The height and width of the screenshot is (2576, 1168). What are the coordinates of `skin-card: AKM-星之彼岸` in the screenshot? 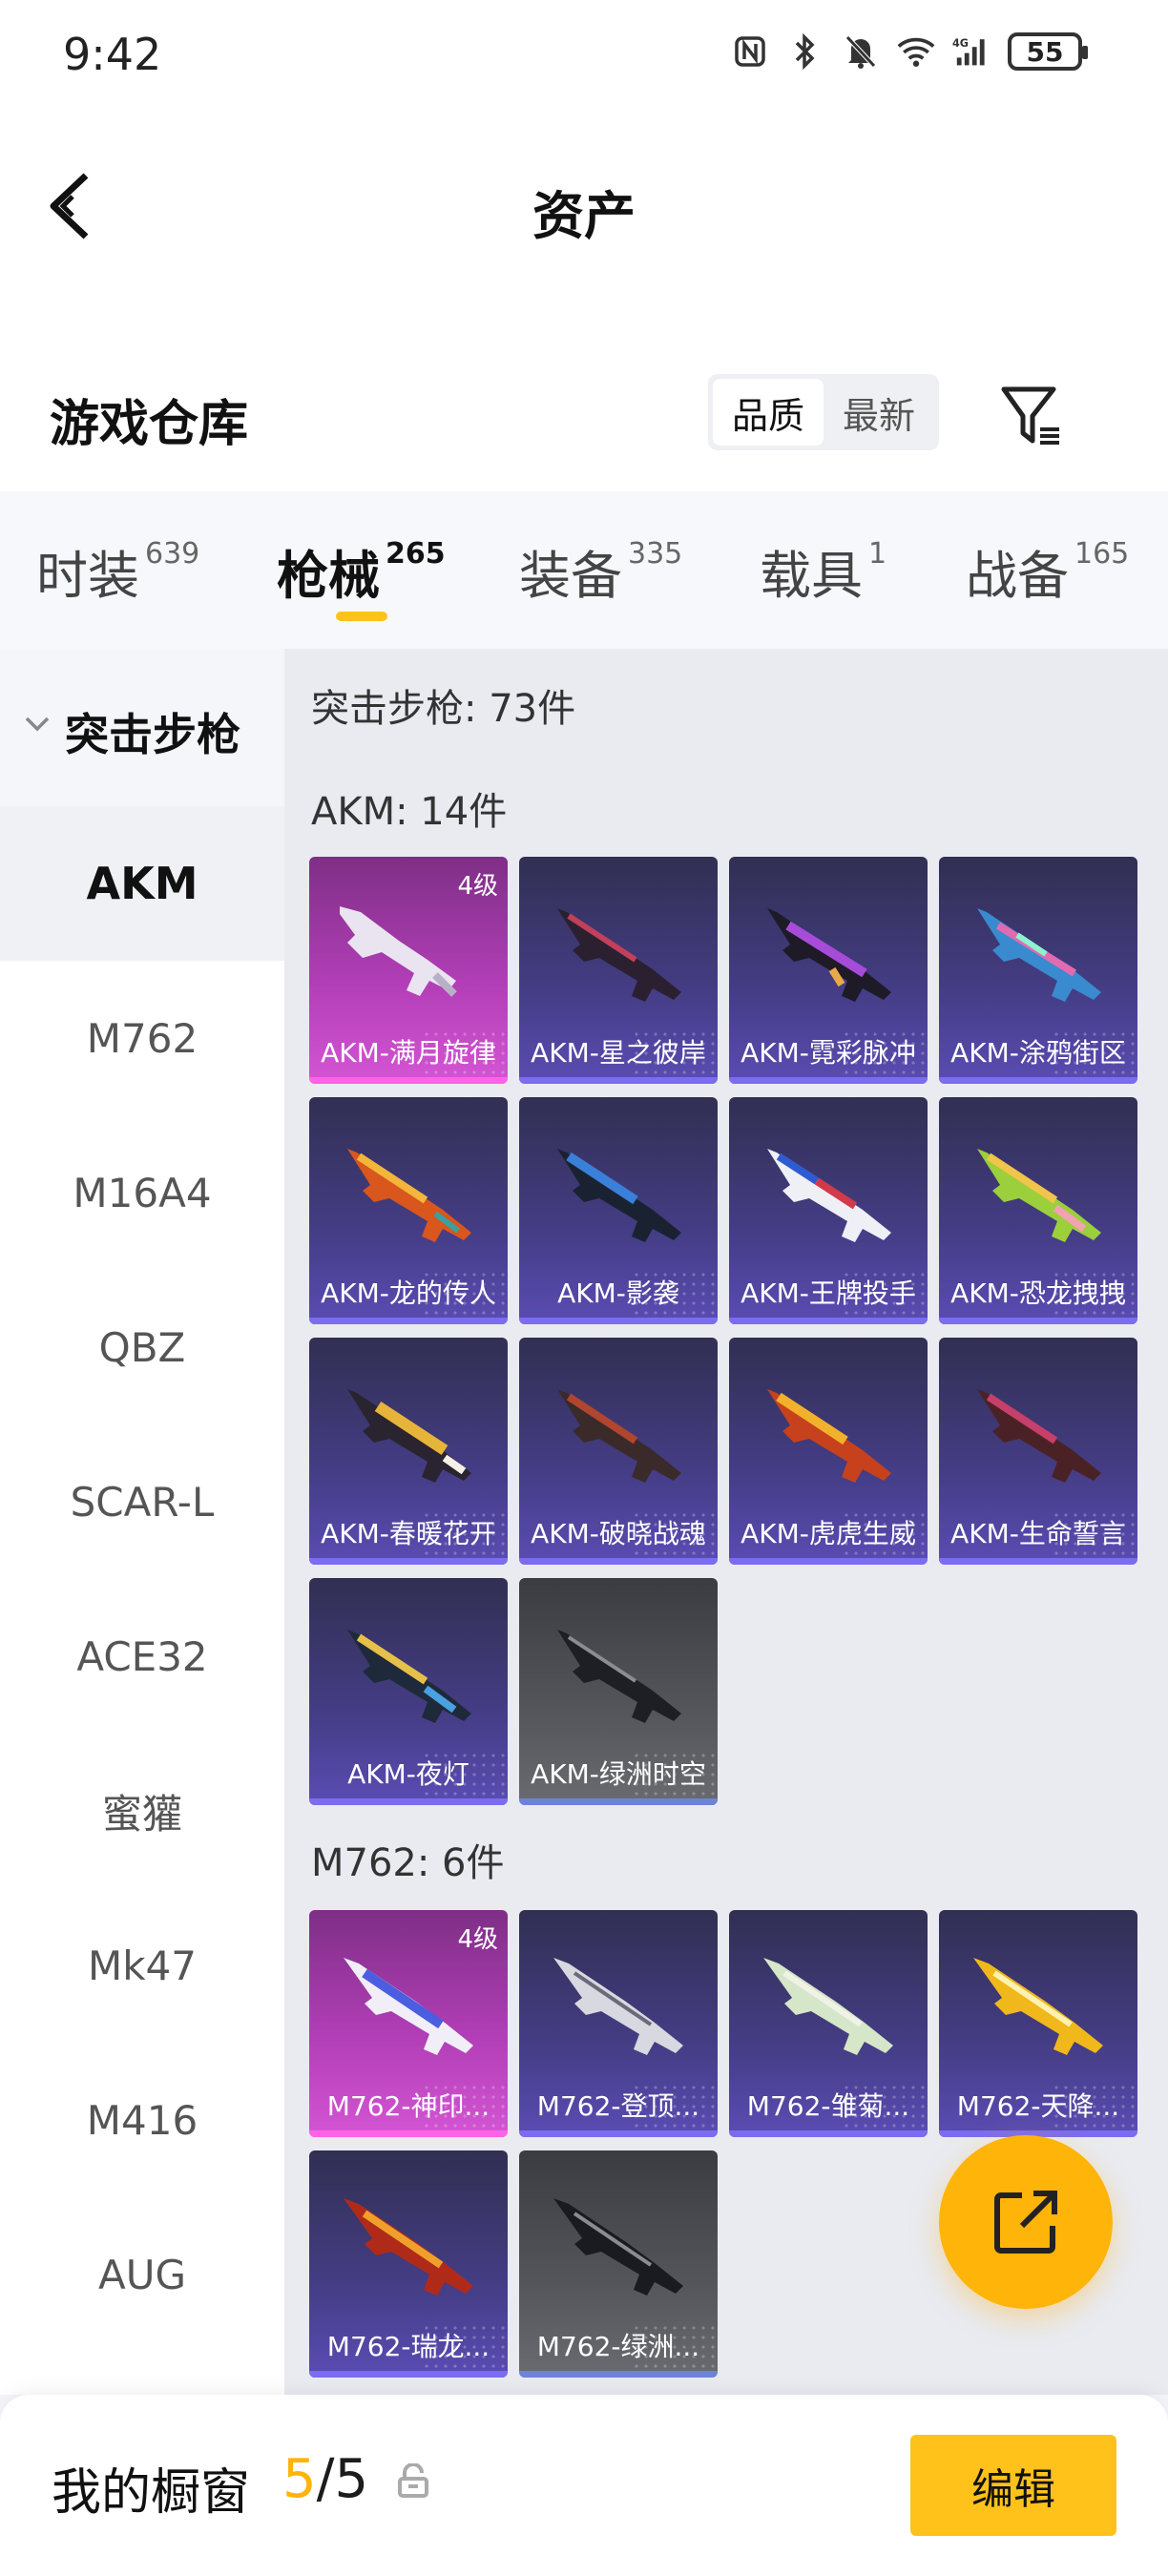 It's located at (619, 970).